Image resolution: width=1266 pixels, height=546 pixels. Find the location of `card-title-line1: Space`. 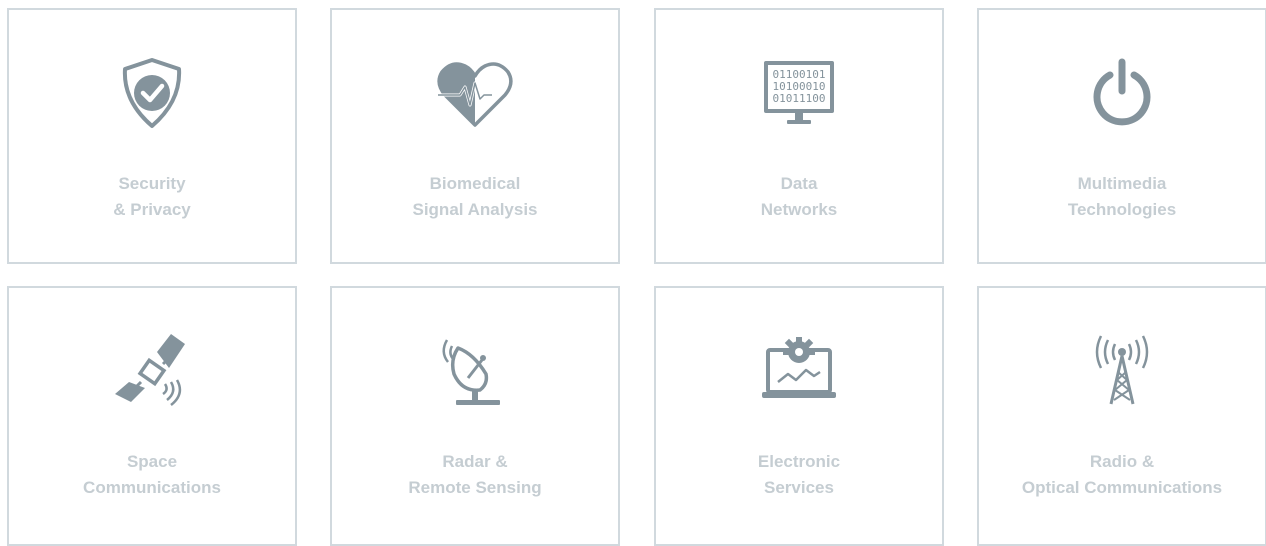

card-title-line1: Space is located at coordinates (152, 461).